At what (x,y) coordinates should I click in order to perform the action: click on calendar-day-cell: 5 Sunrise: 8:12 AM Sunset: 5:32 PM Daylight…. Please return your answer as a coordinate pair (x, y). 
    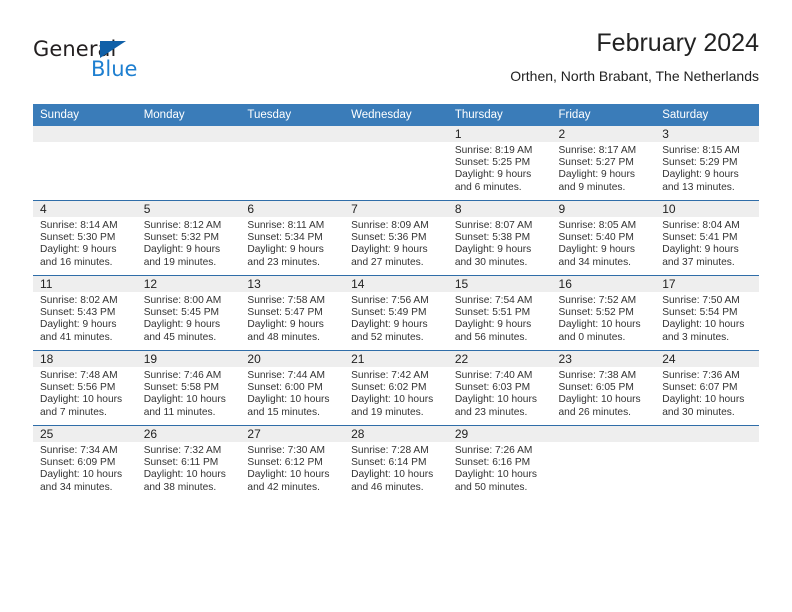
    Looking at the image, I should click on (188, 238).